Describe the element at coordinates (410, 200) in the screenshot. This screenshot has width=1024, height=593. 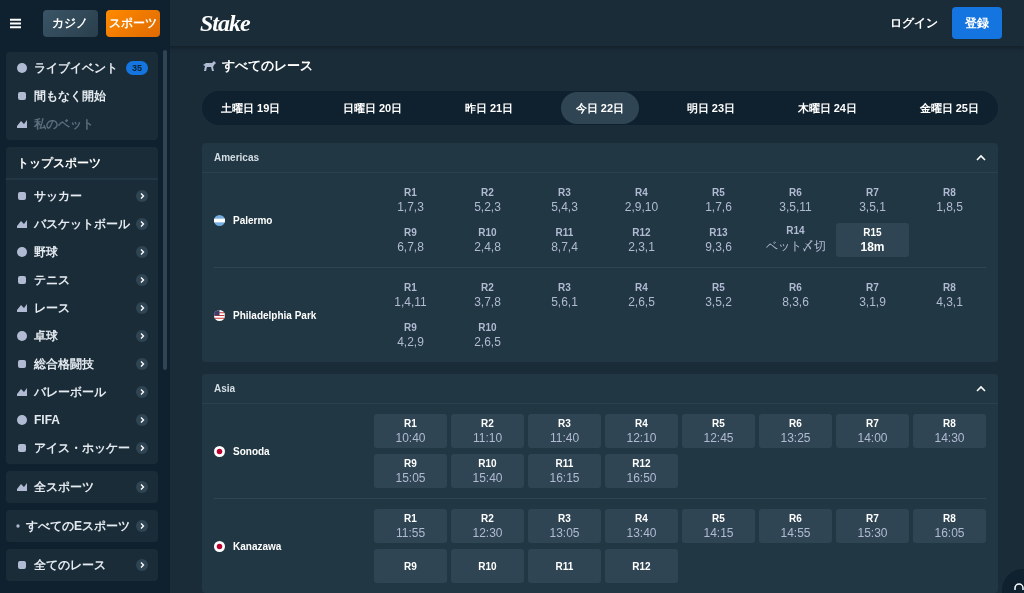
I see `race-button: R1 1,7,3` at that location.